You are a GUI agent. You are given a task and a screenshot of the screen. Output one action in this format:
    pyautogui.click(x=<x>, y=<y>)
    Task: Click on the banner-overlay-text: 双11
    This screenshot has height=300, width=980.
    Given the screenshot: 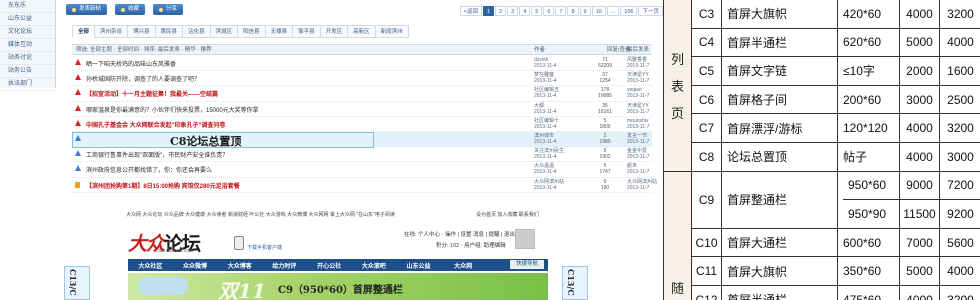 What is the action you would take?
    pyautogui.click(x=242, y=289)
    